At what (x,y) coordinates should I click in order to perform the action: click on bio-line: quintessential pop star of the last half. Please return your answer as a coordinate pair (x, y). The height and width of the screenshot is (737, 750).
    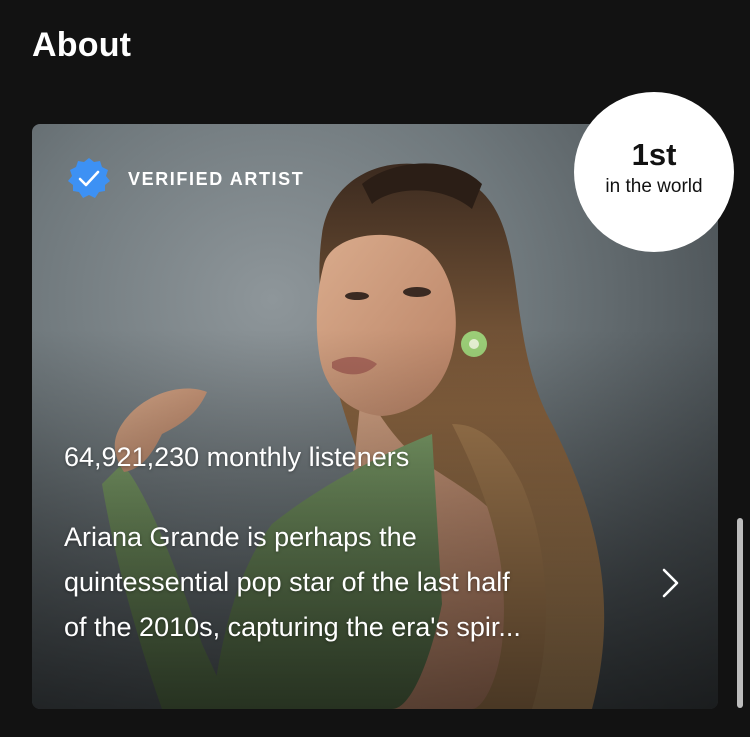
    Looking at the image, I should click on (287, 582).